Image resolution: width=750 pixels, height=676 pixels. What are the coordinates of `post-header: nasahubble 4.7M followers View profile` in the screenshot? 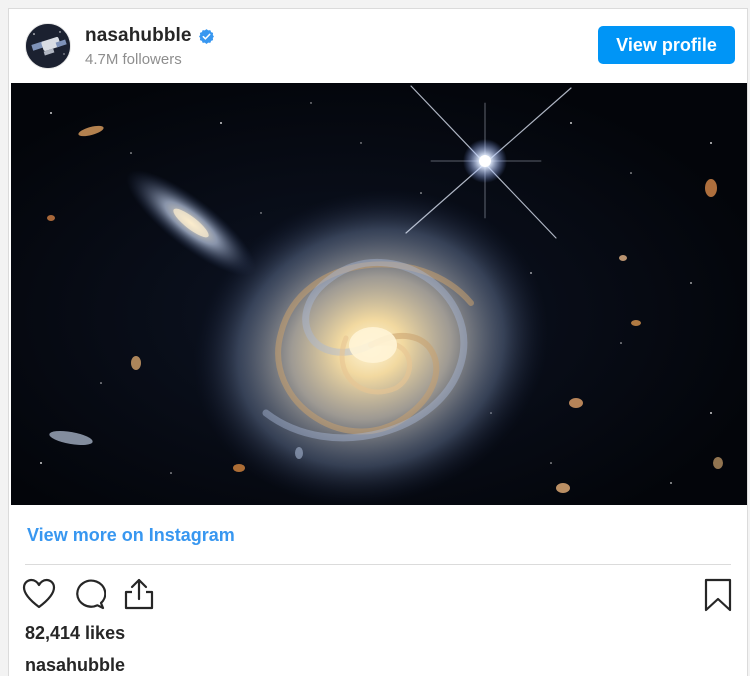 It's located at (378, 45).